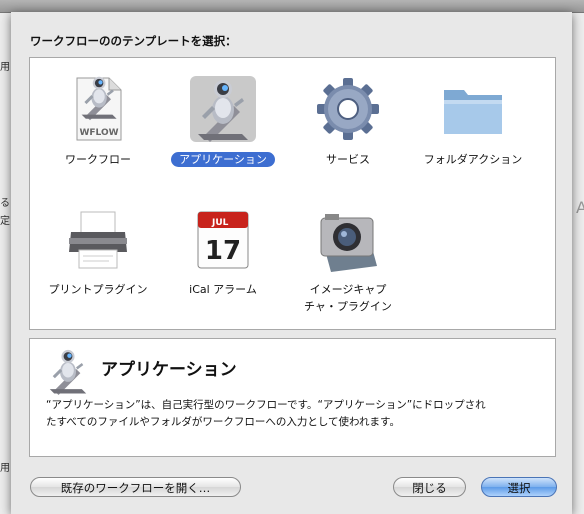 This screenshot has height=514, width=584. I want to click on template-services: サービス, so click(348, 121).